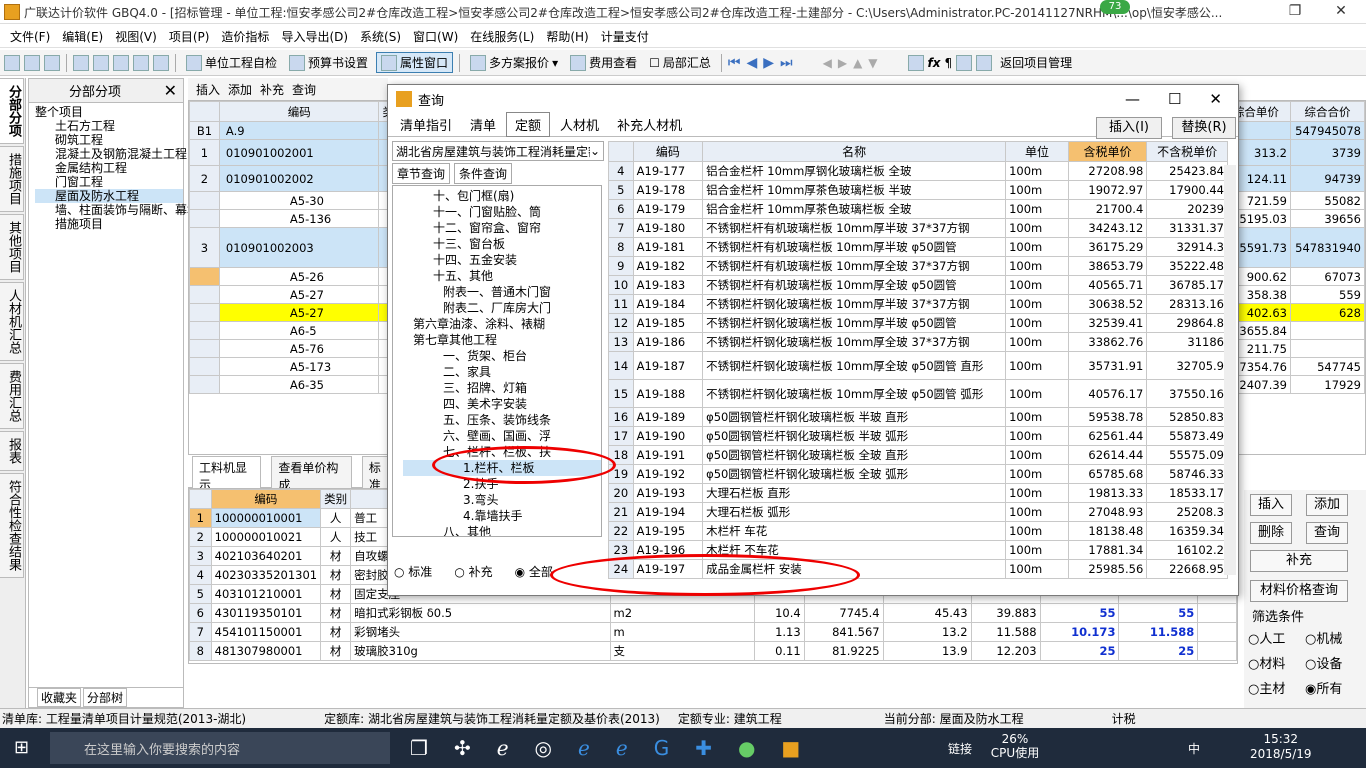 The width and height of the screenshot is (1366, 768). What do you see at coordinates (502, 372) in the screenshot?
I see `chapter-tree-item: 二、家具` at bounding box center [502, 372].